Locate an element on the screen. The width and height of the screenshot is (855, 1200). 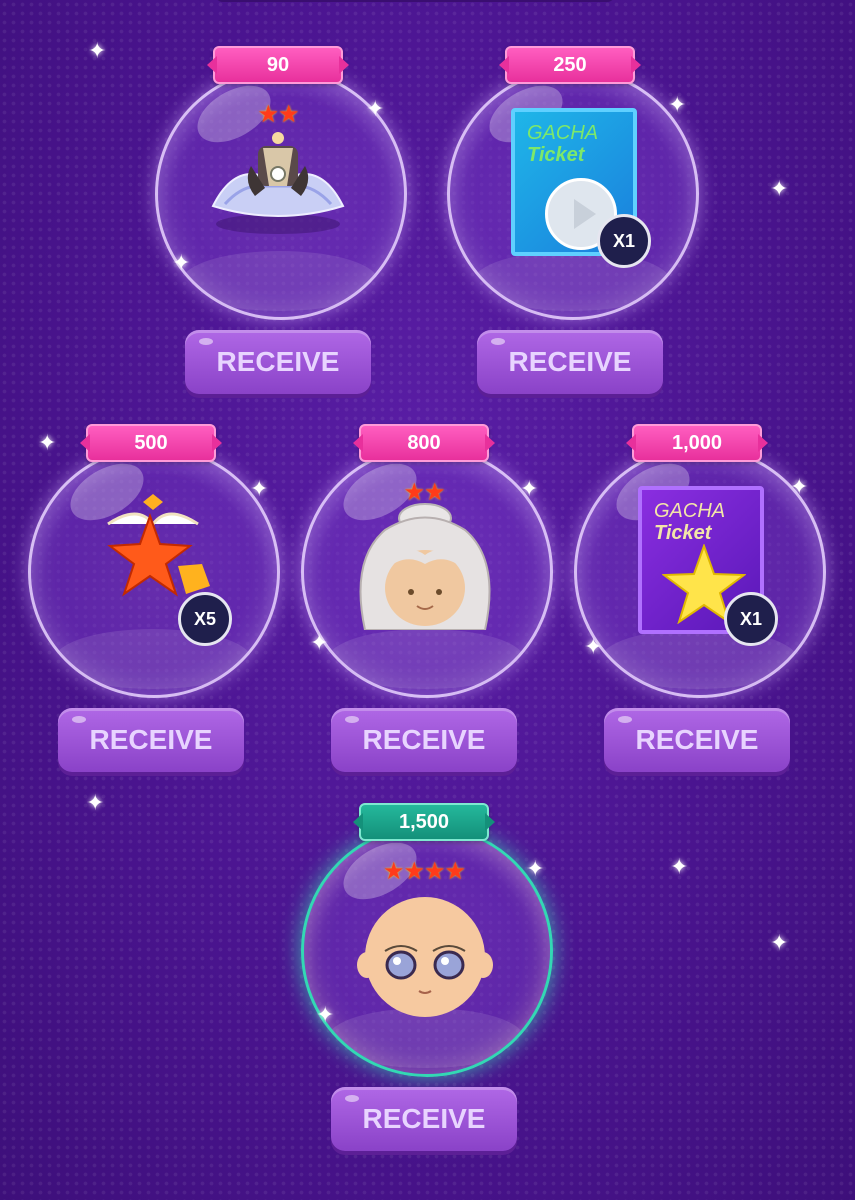
rarity-stars: ★★★★ is located at coordinates (424, 871).